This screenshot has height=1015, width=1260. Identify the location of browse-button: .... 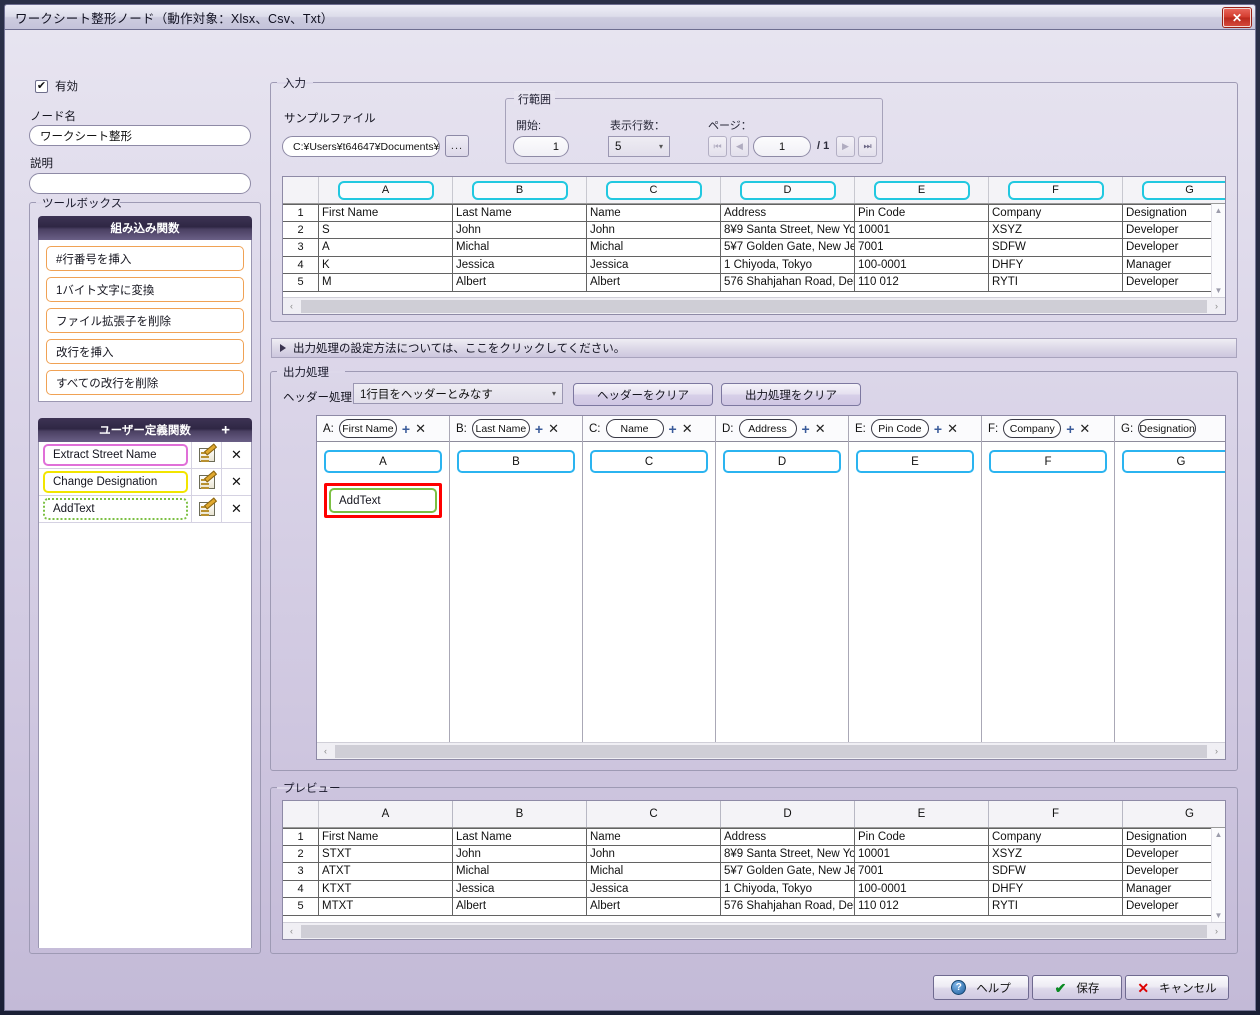
(457, 146).